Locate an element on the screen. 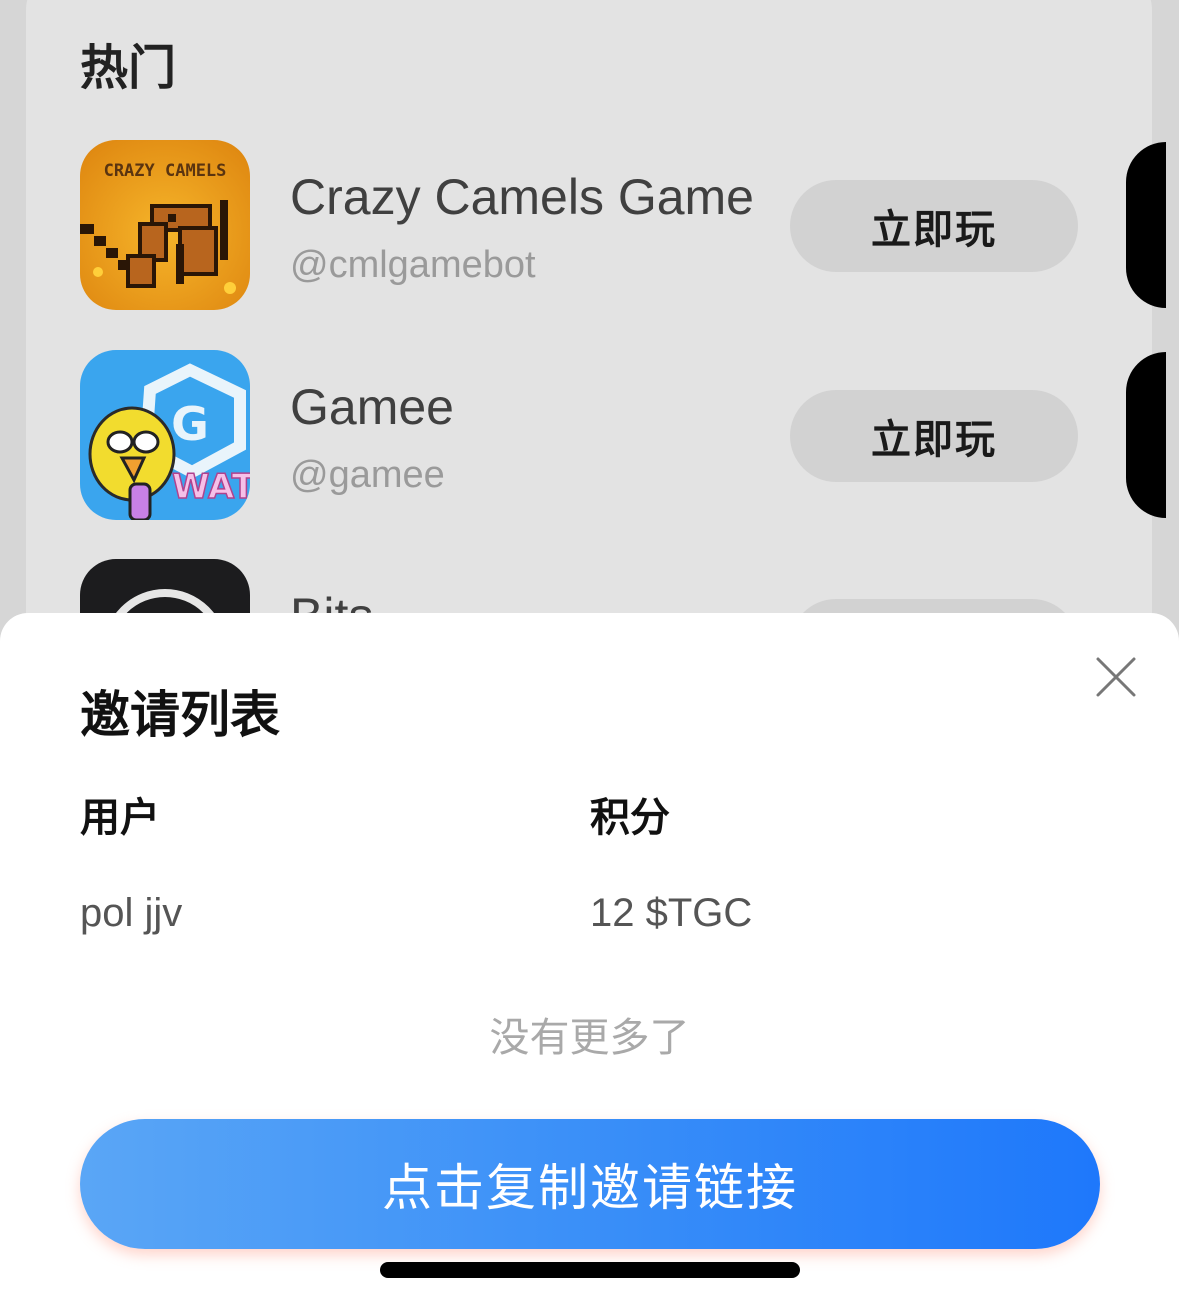 This screenshot has height=1302, width=1179. home-indicator is located at coordinates (590, 1270).